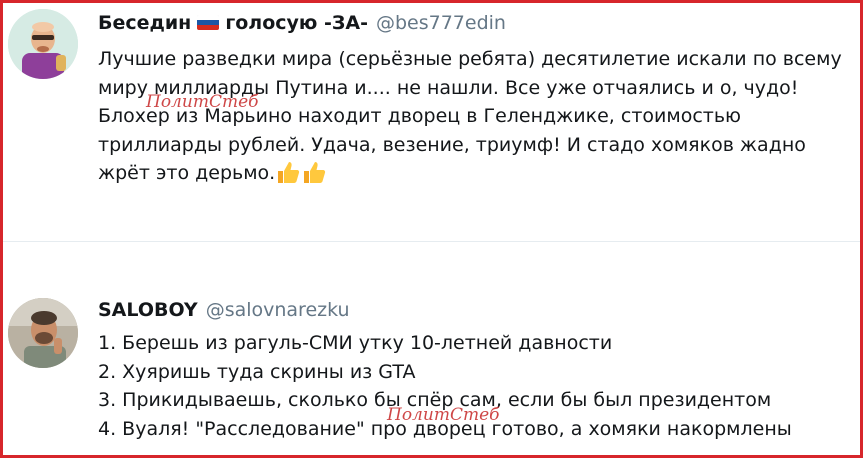 This screenshot has width=863, height=458. Describe the element at coordinates (208, 22) in the screenshot. I see `russia-flag-icon` at that location.